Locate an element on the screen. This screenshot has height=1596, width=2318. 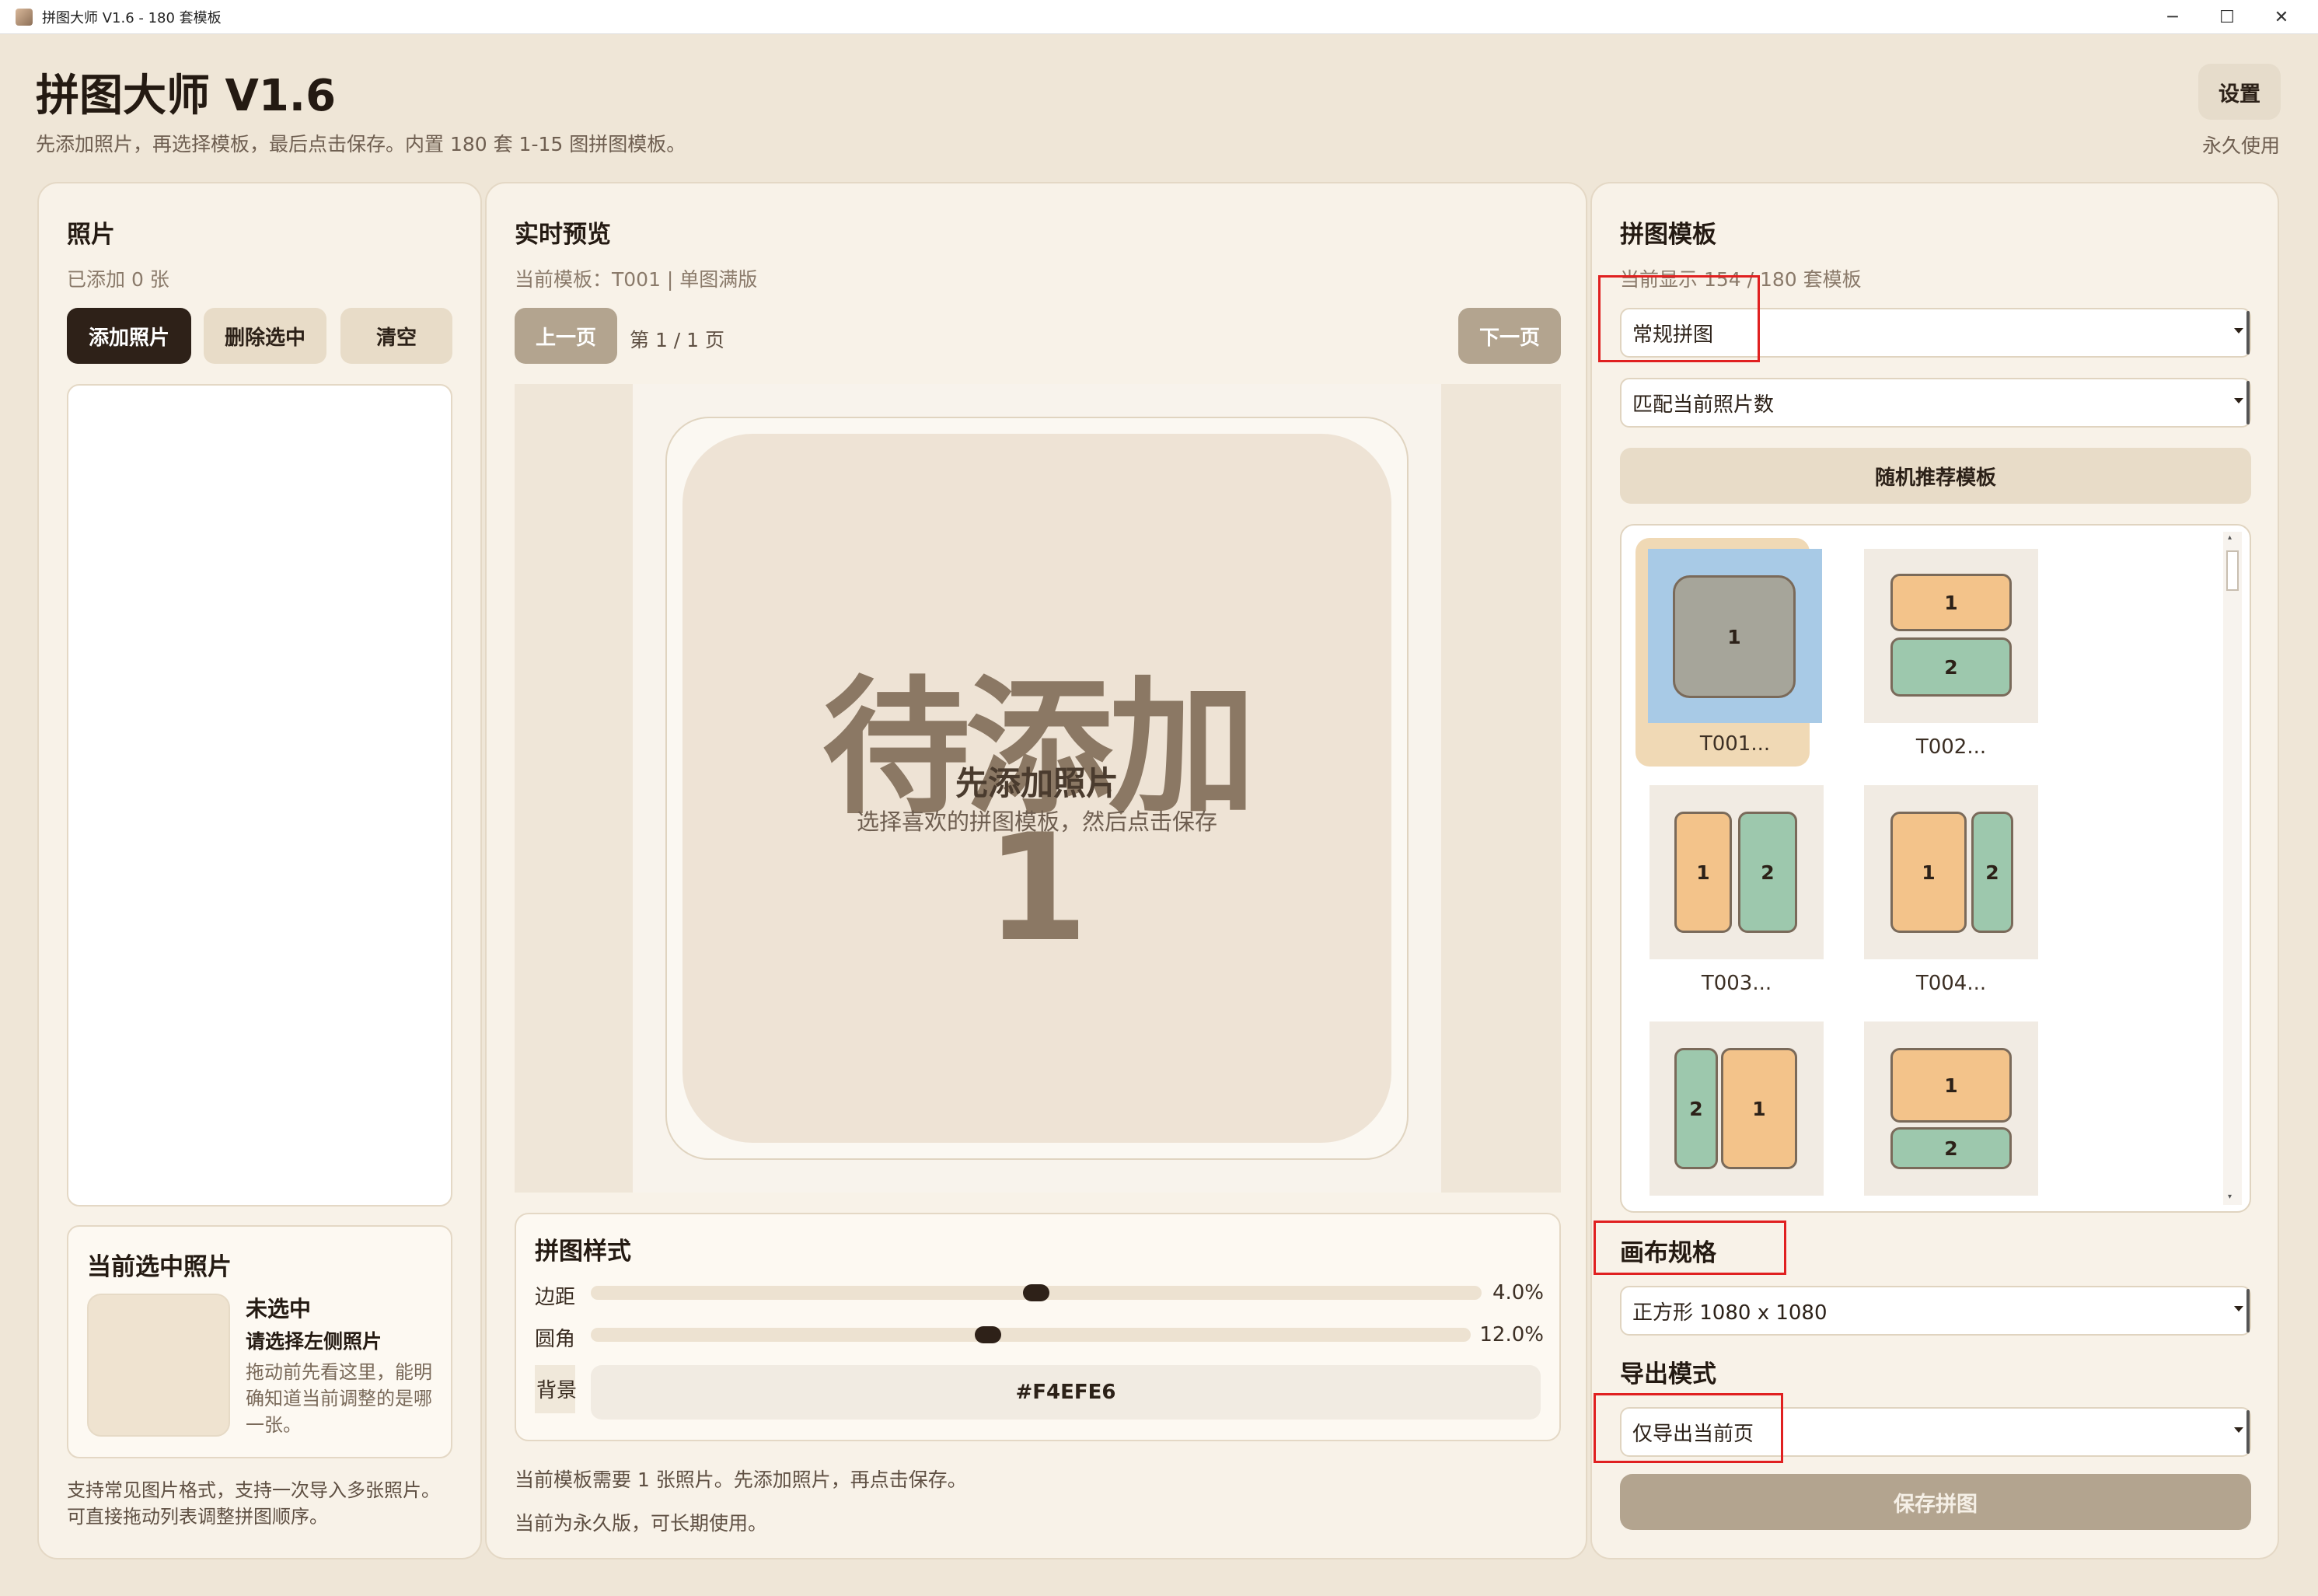
radius-label: 圆角 is located at coordinates (555, 1340).